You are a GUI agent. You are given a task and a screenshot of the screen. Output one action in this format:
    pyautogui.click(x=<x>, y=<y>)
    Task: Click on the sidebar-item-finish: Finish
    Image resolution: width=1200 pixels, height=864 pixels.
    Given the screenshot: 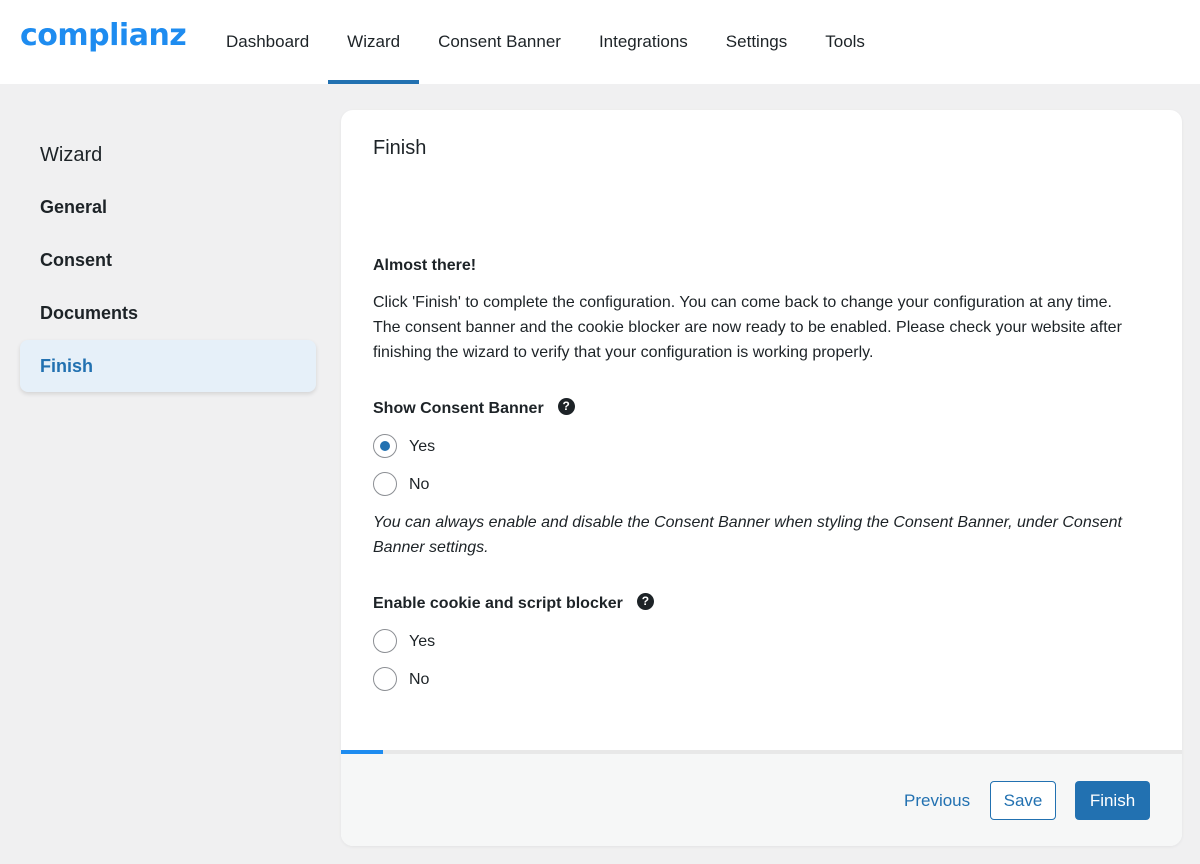 What is the action you would take?
    pyautogui.click(x=168, y=366)
    